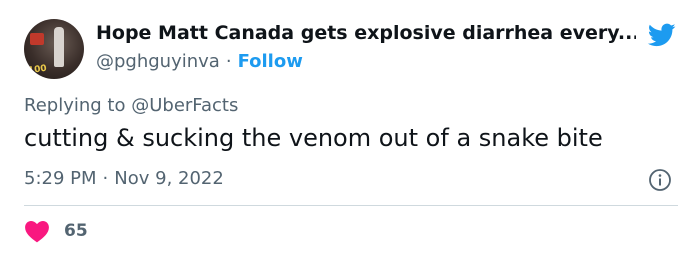  What do you see at coordinates (37, 231) in the screenshot?
I see `heart-icon` at bounding box center [37, 231].